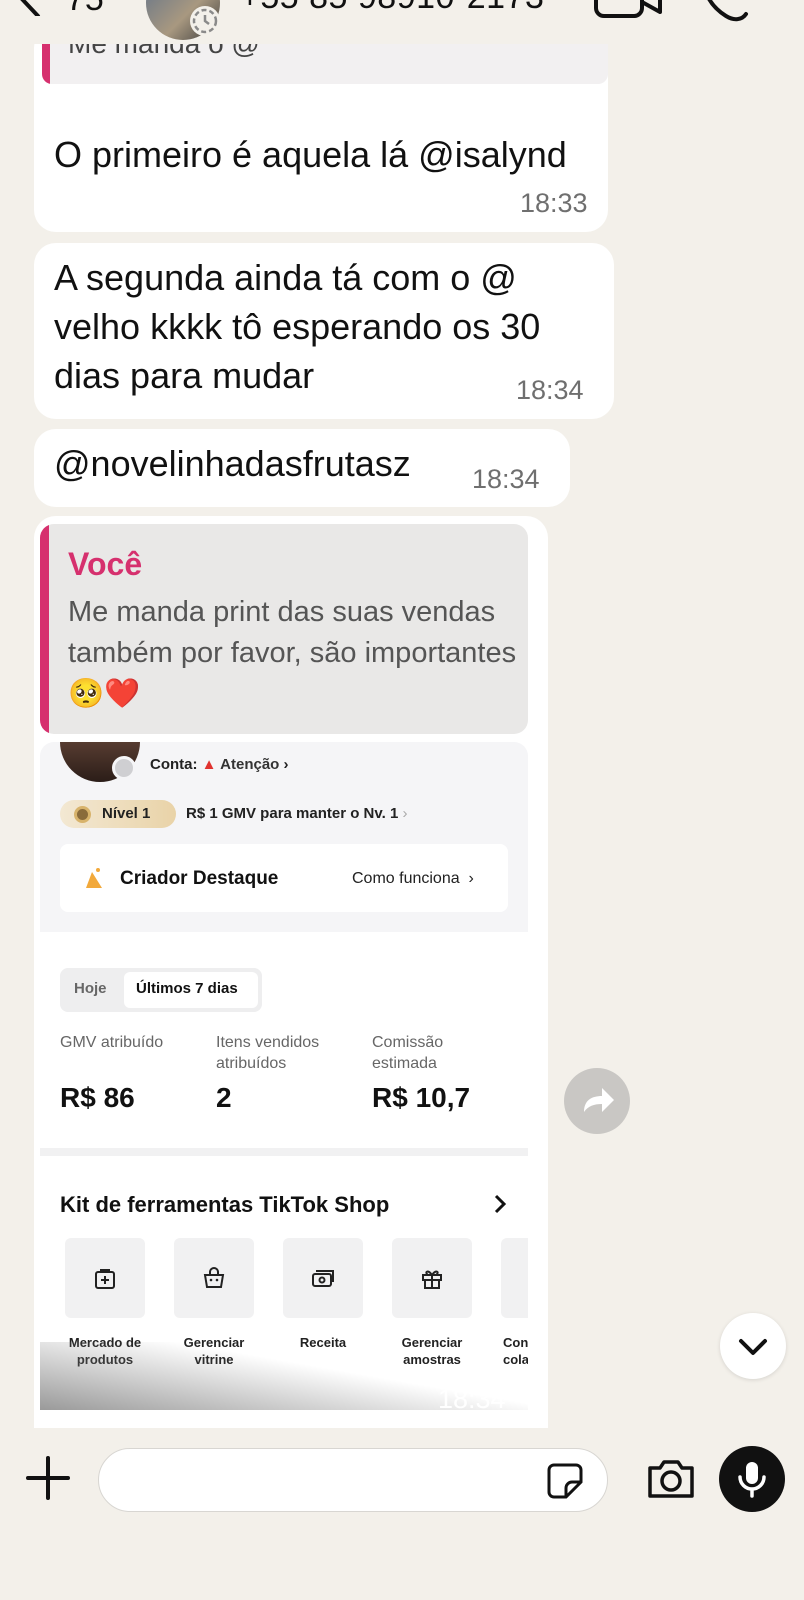 The image size is (804, 1600). I want to click on quoted-author: Você, so click(105, 564).